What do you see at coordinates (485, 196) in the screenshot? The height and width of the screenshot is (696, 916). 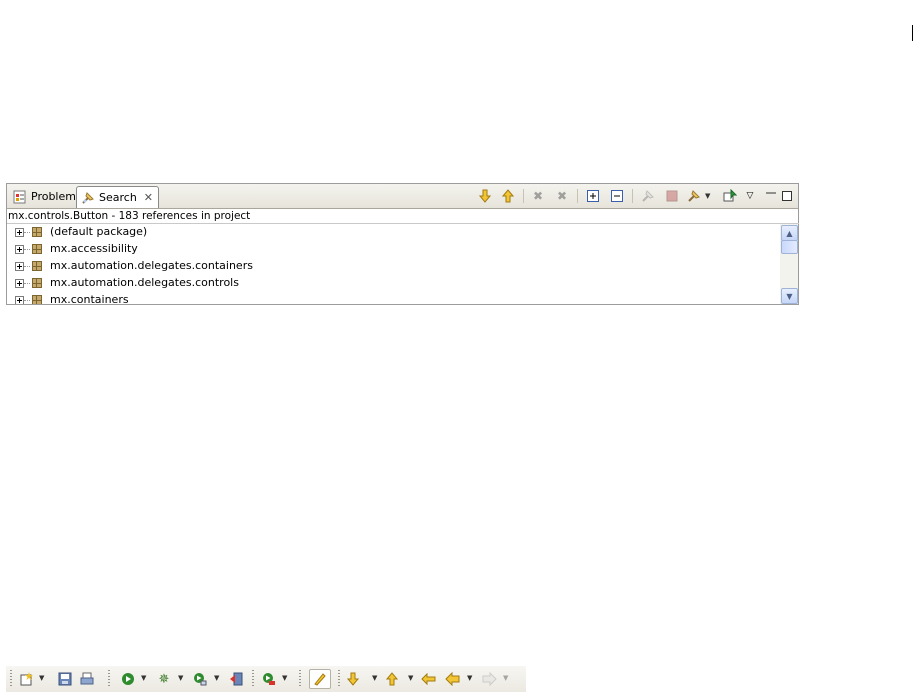 I see `next-match-icon` at bounding box center [485, 196].